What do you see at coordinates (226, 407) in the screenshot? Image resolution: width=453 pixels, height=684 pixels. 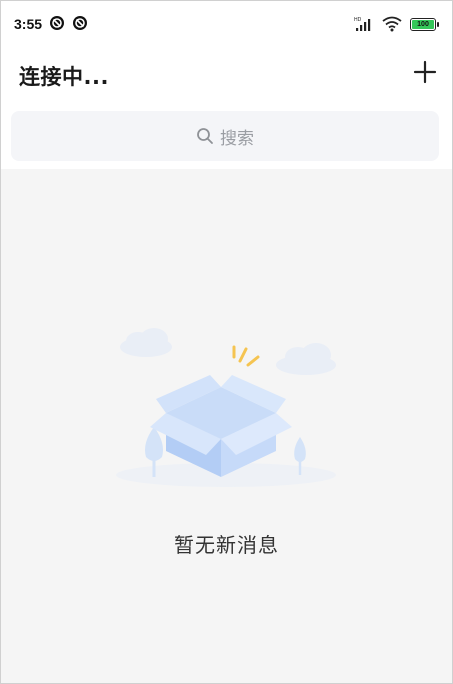 I see `empty-box-illustration` at bounding box center [226, 407].